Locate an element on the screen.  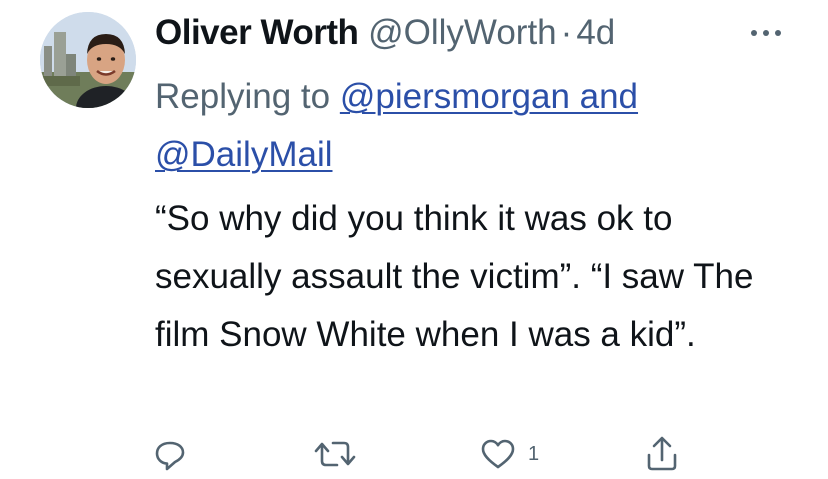
reply-icon is located at coordinates (170, 456).